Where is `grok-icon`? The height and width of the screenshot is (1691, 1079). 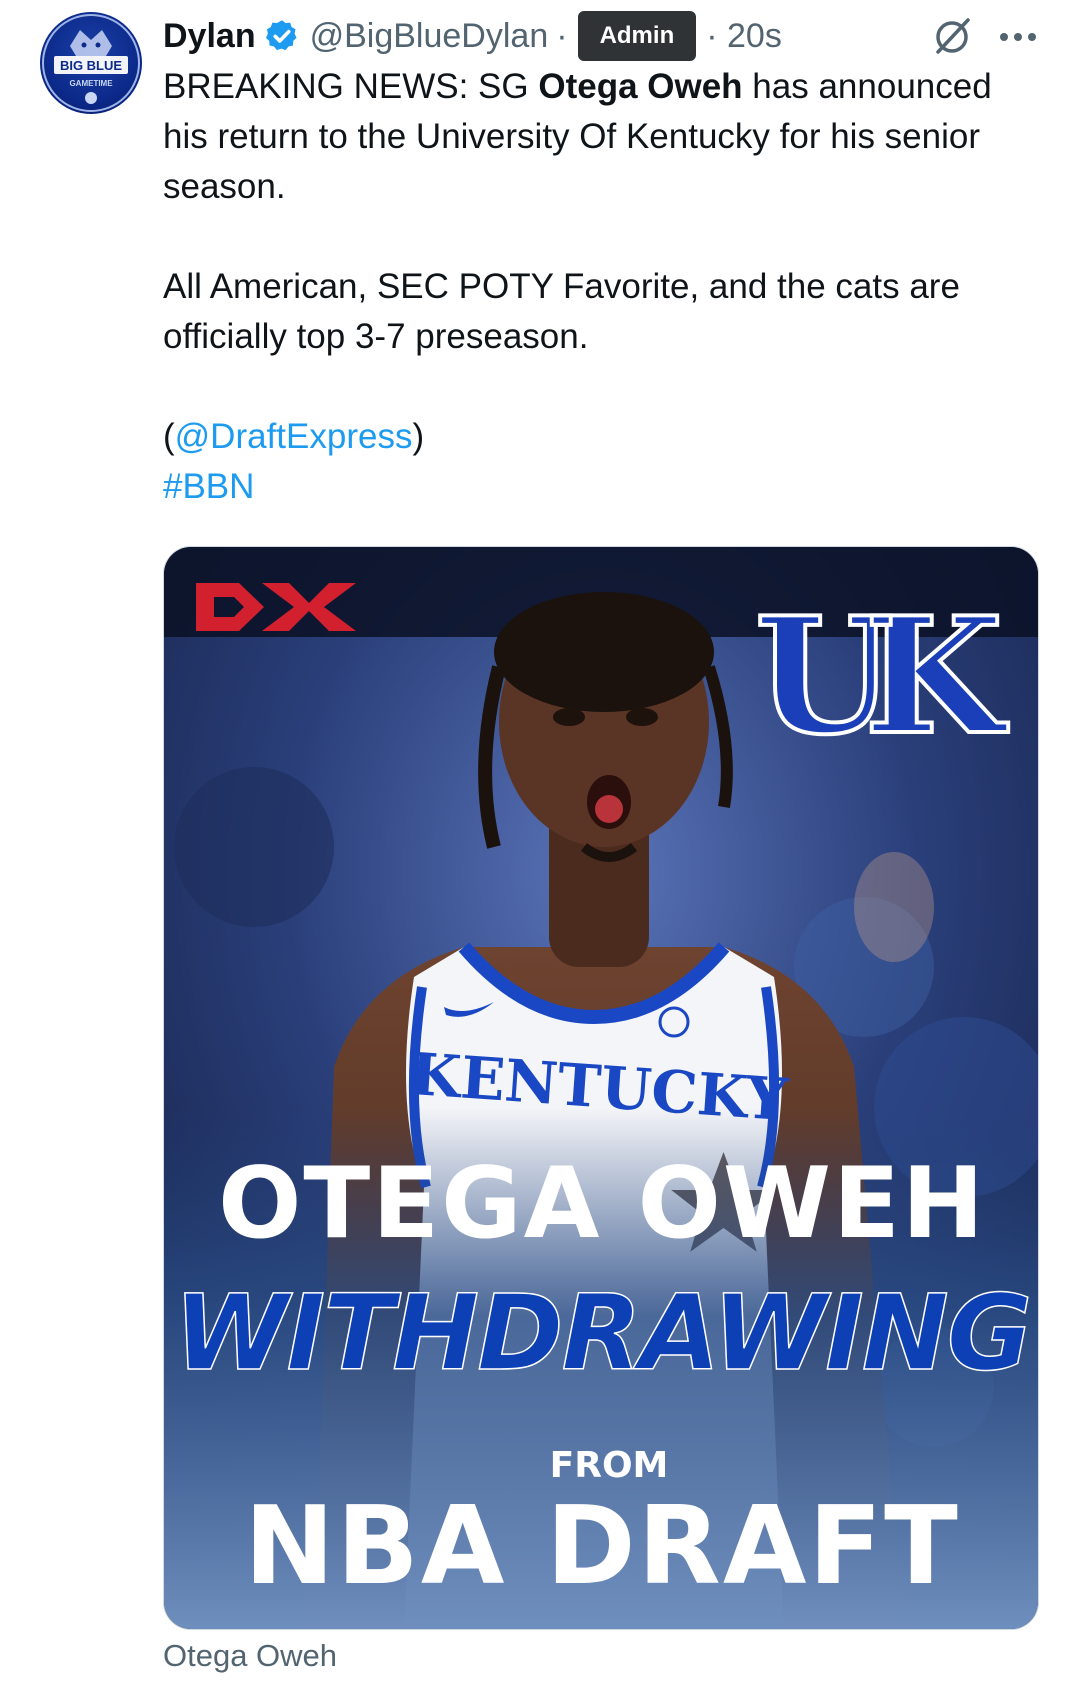
grok-icon is located at coordinates (952, 36).